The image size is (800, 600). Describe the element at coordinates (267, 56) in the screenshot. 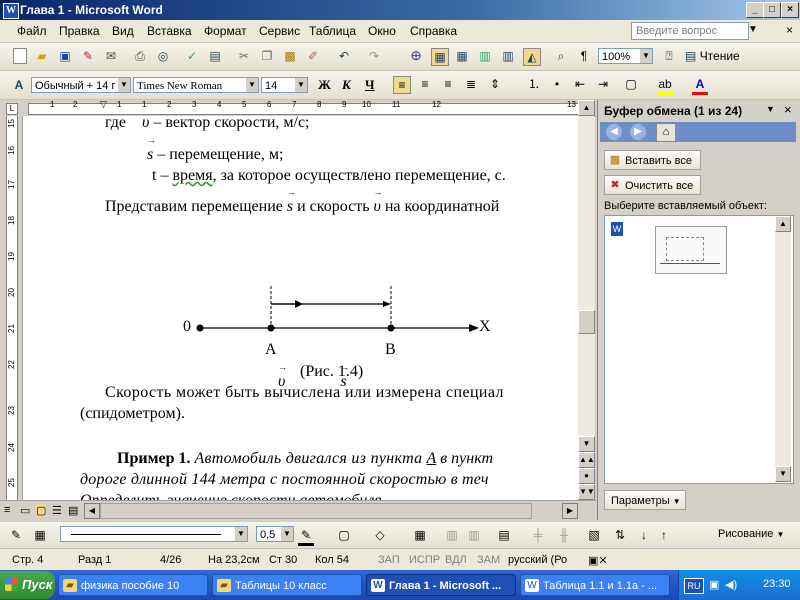

I see `copy-icon: ❐` at that location.